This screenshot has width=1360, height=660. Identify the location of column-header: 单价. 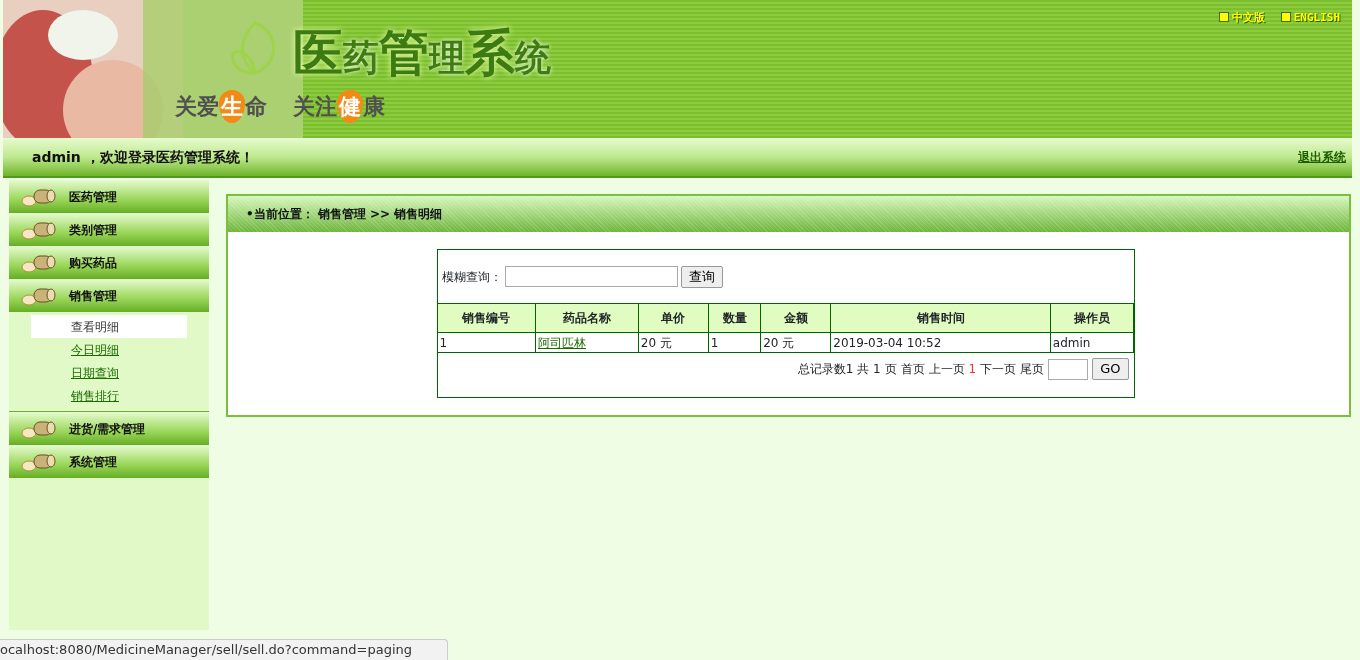
(673, 318).